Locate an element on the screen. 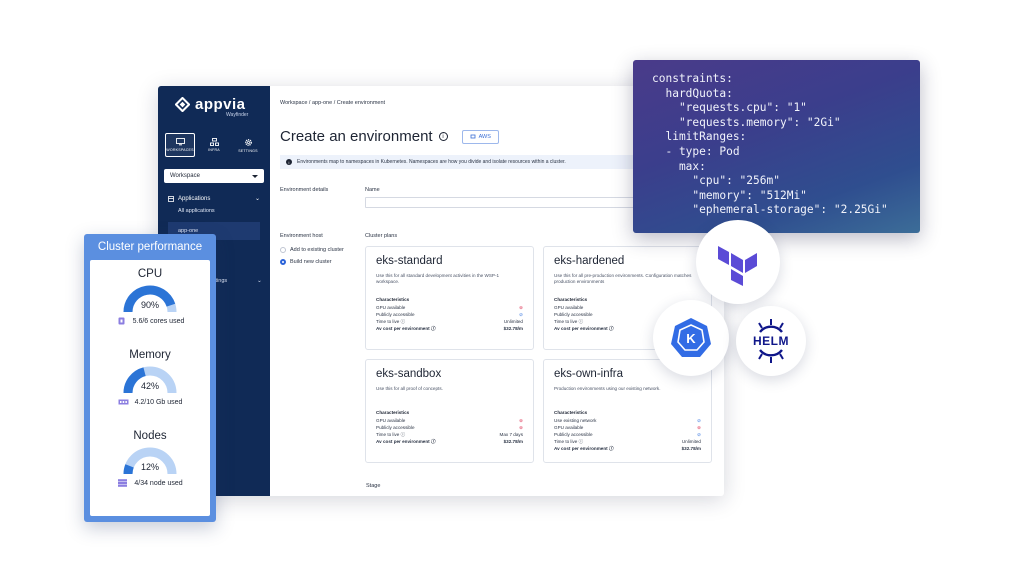 The height and width of the screenshot is (576, 1024). metric-memory: Memory 42% 4.2/10 Gb used is located at coordinates (150, 389).